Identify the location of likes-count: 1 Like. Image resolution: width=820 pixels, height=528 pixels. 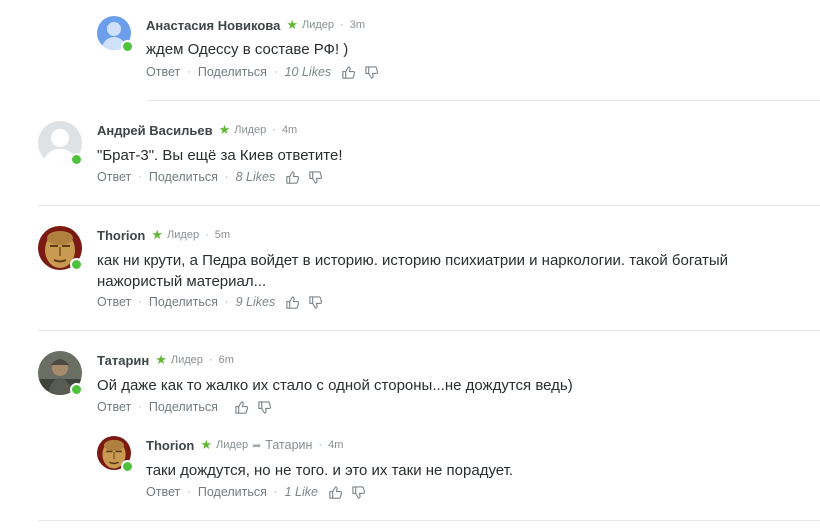
(301, 492).